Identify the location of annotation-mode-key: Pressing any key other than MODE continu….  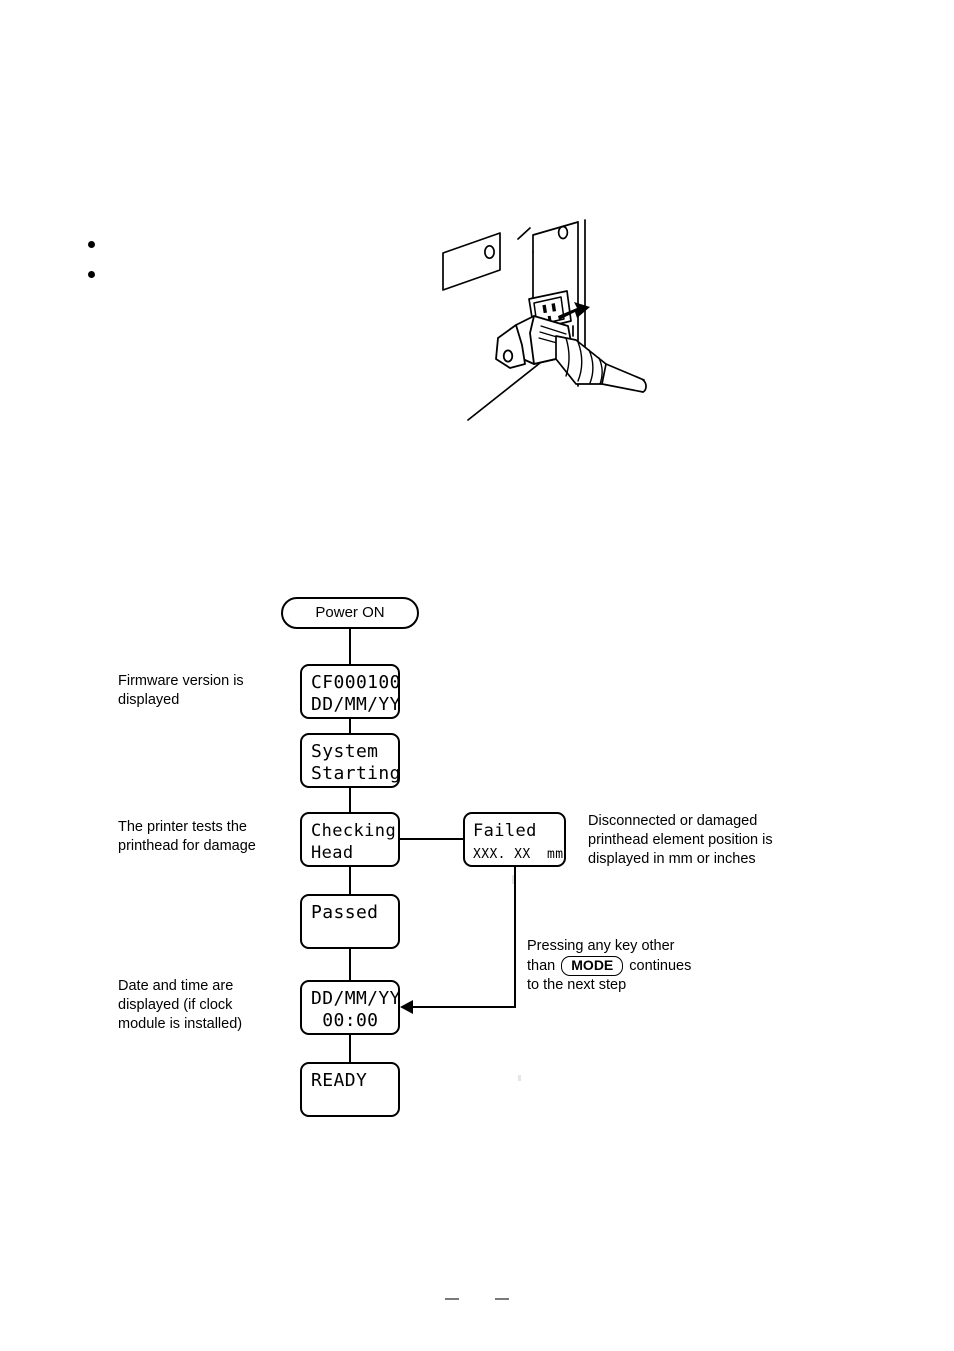
(642, 966).